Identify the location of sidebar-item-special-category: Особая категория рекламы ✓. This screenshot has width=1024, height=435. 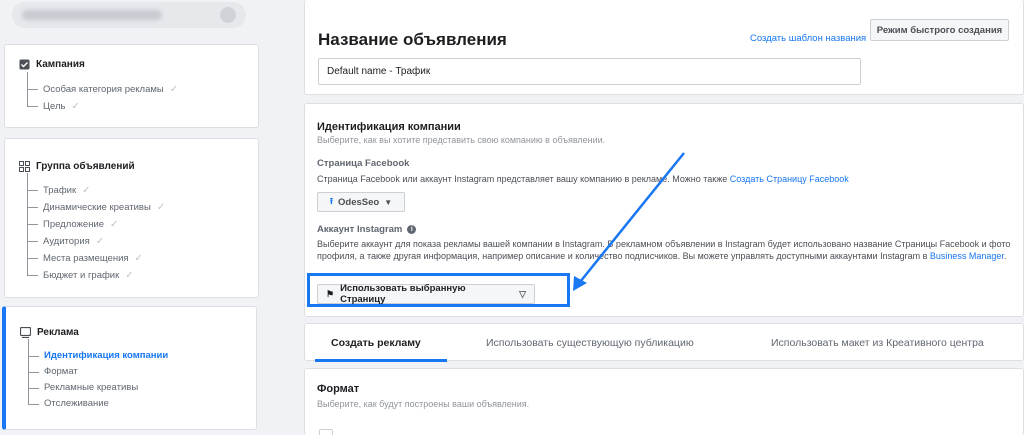
(103, 85).